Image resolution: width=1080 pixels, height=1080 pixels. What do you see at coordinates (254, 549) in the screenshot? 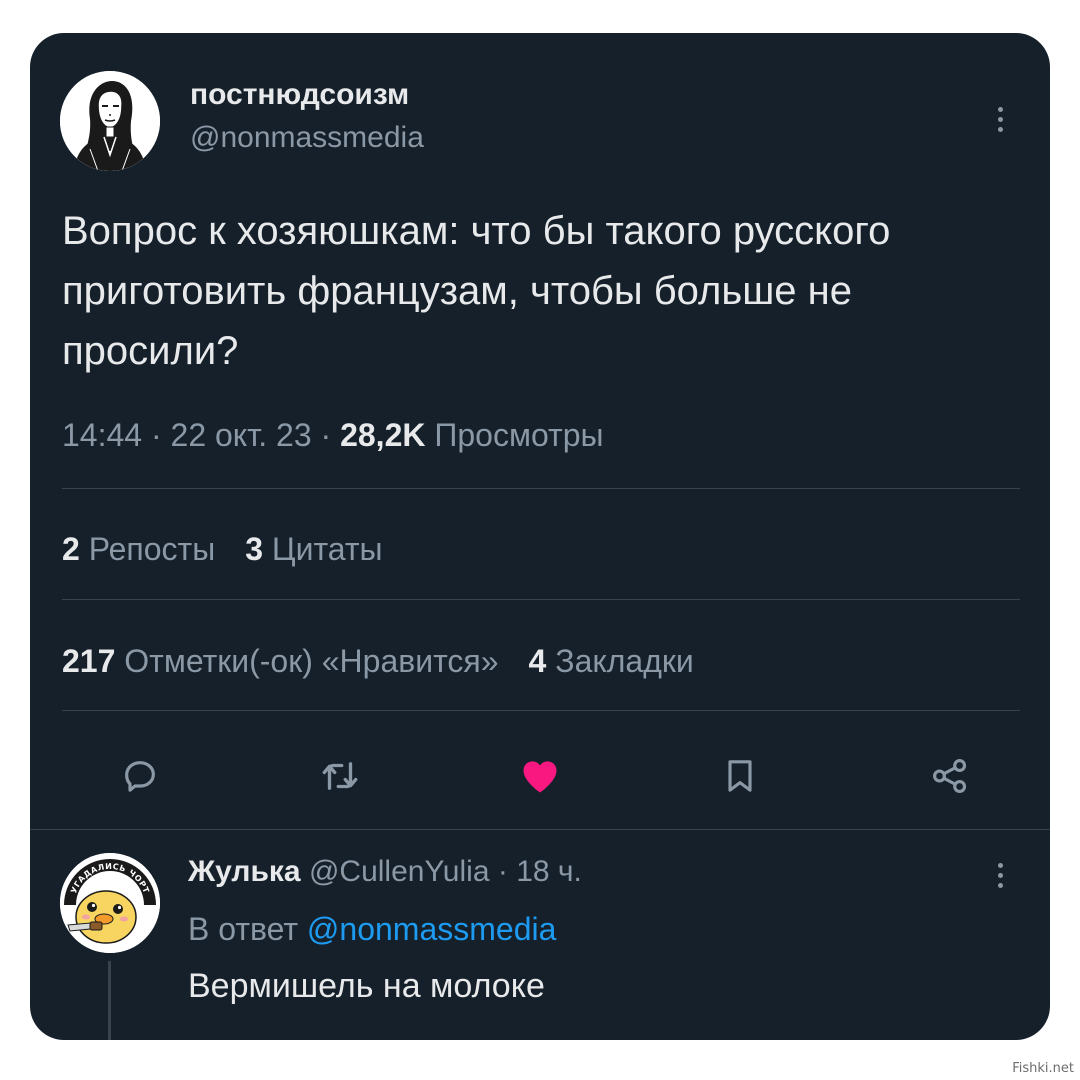
I see `quotes-count: 3` at bounding box center [254, 549].